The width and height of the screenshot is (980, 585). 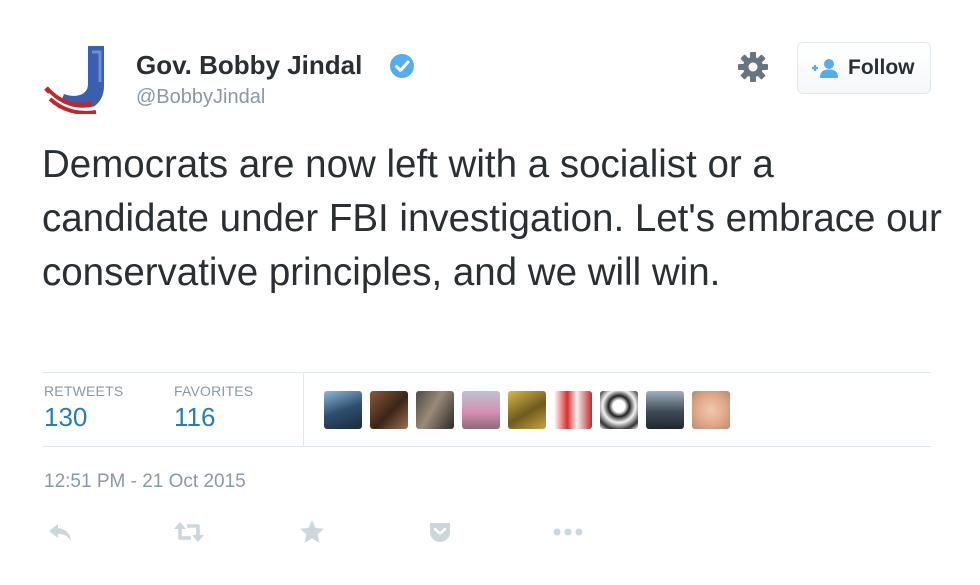 What do you see at coordinates (145, 482) in the screenshot?
I see `tweet-timestamp: 12:51 PM - 21 Oct 2015` at bounding box center [145, 482].